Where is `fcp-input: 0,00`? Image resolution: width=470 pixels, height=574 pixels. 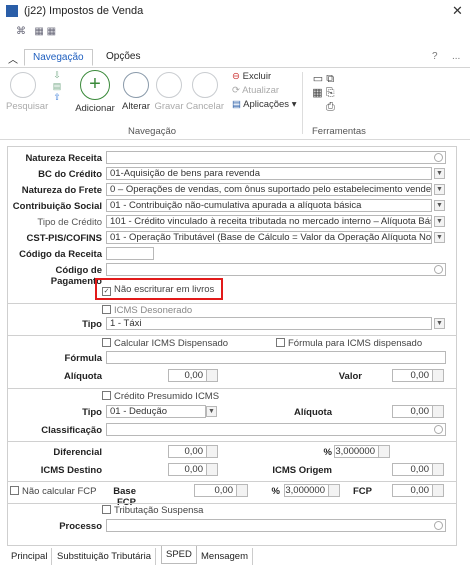
fcp-input: 0,00 is located at coordinates (418, 490).